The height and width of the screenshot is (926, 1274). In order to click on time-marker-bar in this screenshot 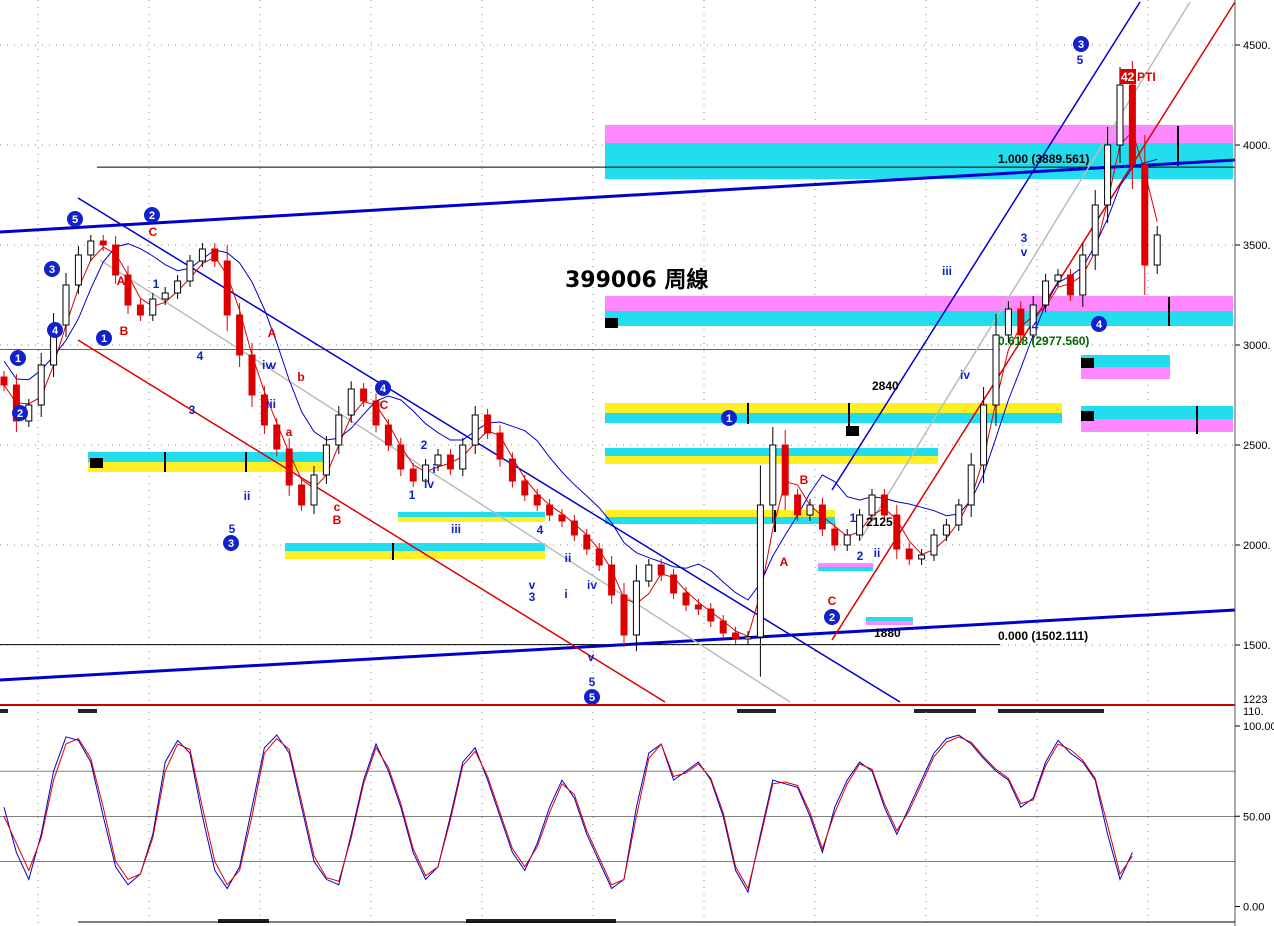, I will do `click(4, 711)`.